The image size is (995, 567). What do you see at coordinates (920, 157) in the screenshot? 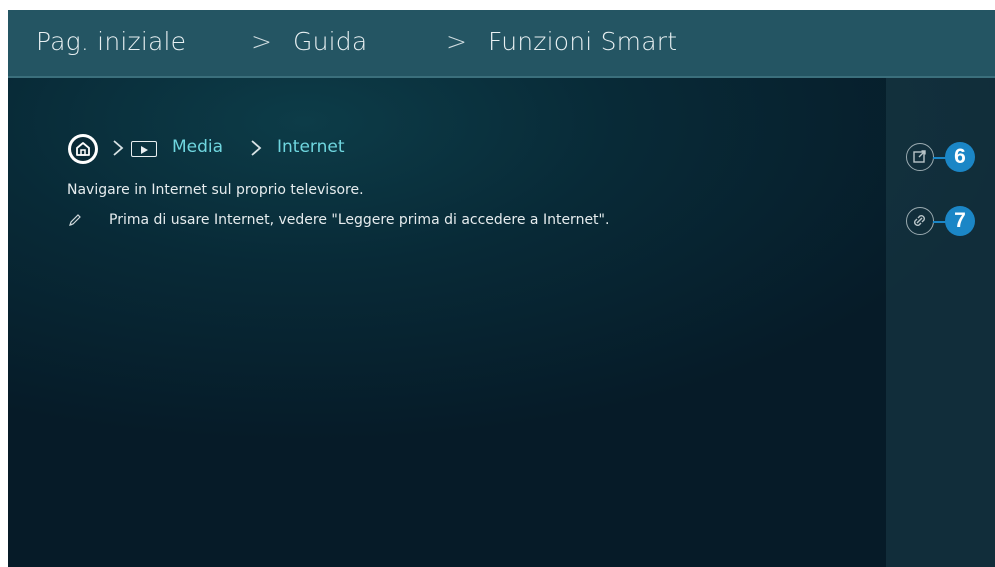
I see `open-external-icon` at bounding box center [920, 157].